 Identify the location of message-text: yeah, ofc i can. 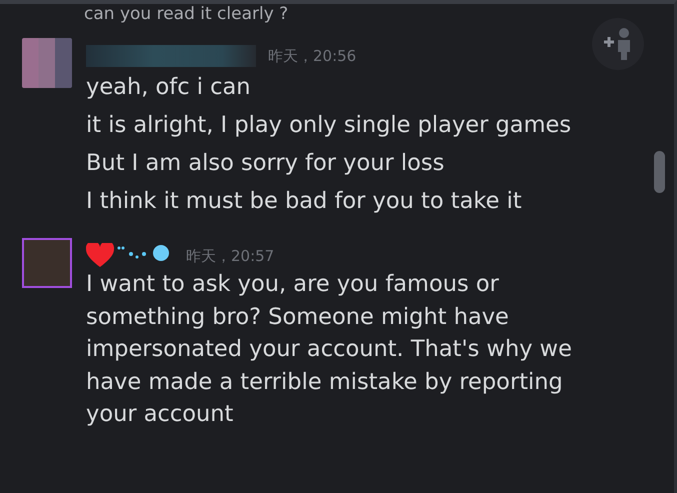
(169, 87).